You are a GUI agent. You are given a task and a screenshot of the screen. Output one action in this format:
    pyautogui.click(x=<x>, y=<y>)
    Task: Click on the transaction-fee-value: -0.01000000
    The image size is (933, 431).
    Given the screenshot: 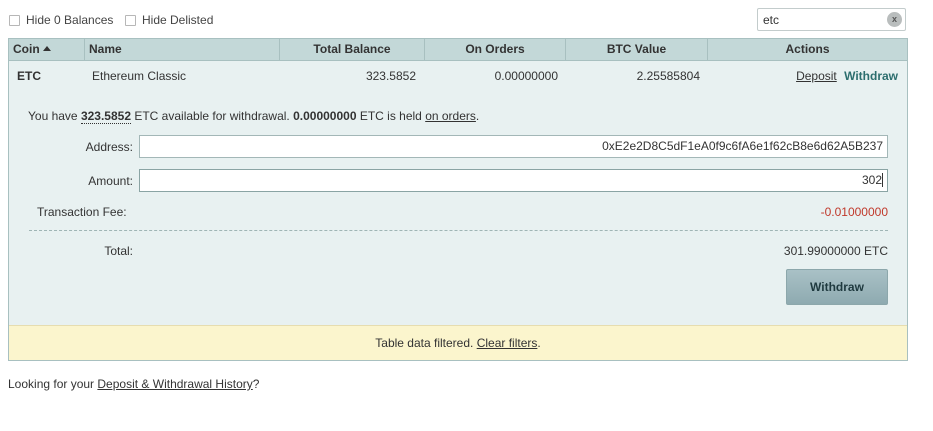 What is the action you would take?
    pyautogui.click(x=854, y=212)
    